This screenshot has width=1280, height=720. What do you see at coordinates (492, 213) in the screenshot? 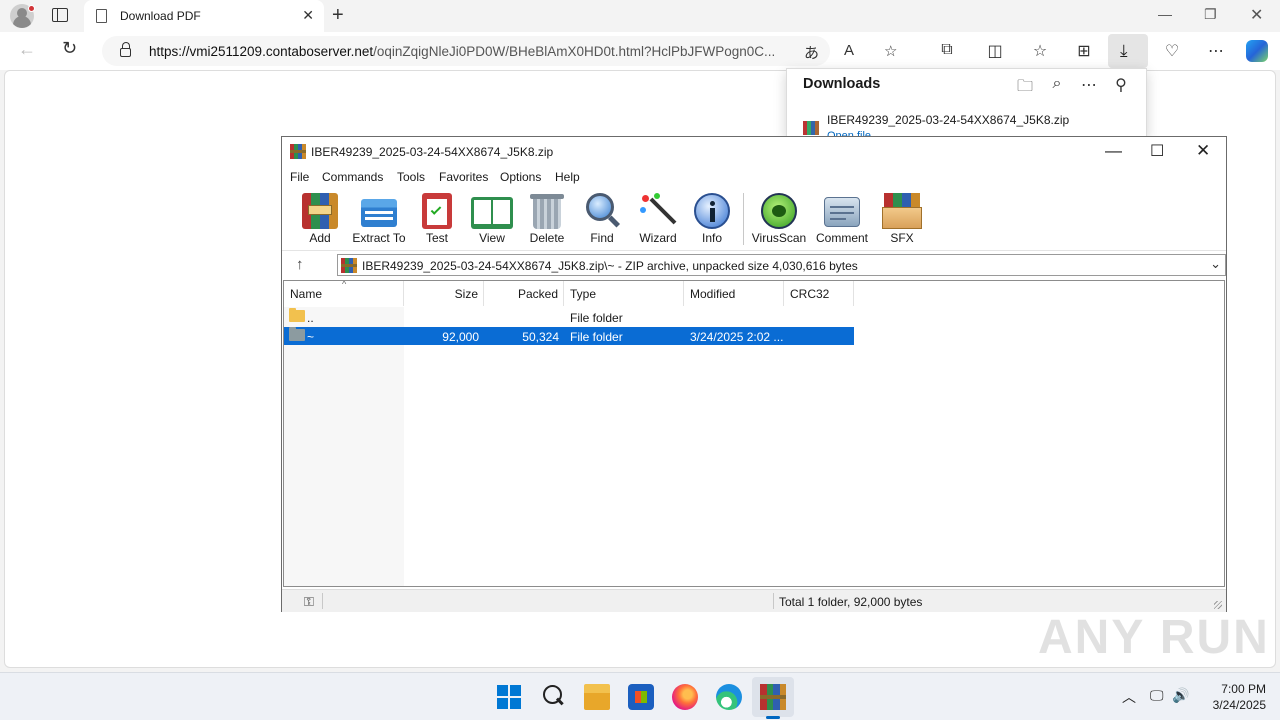
I see `view-book-icon` at bounding box center [492, 213].